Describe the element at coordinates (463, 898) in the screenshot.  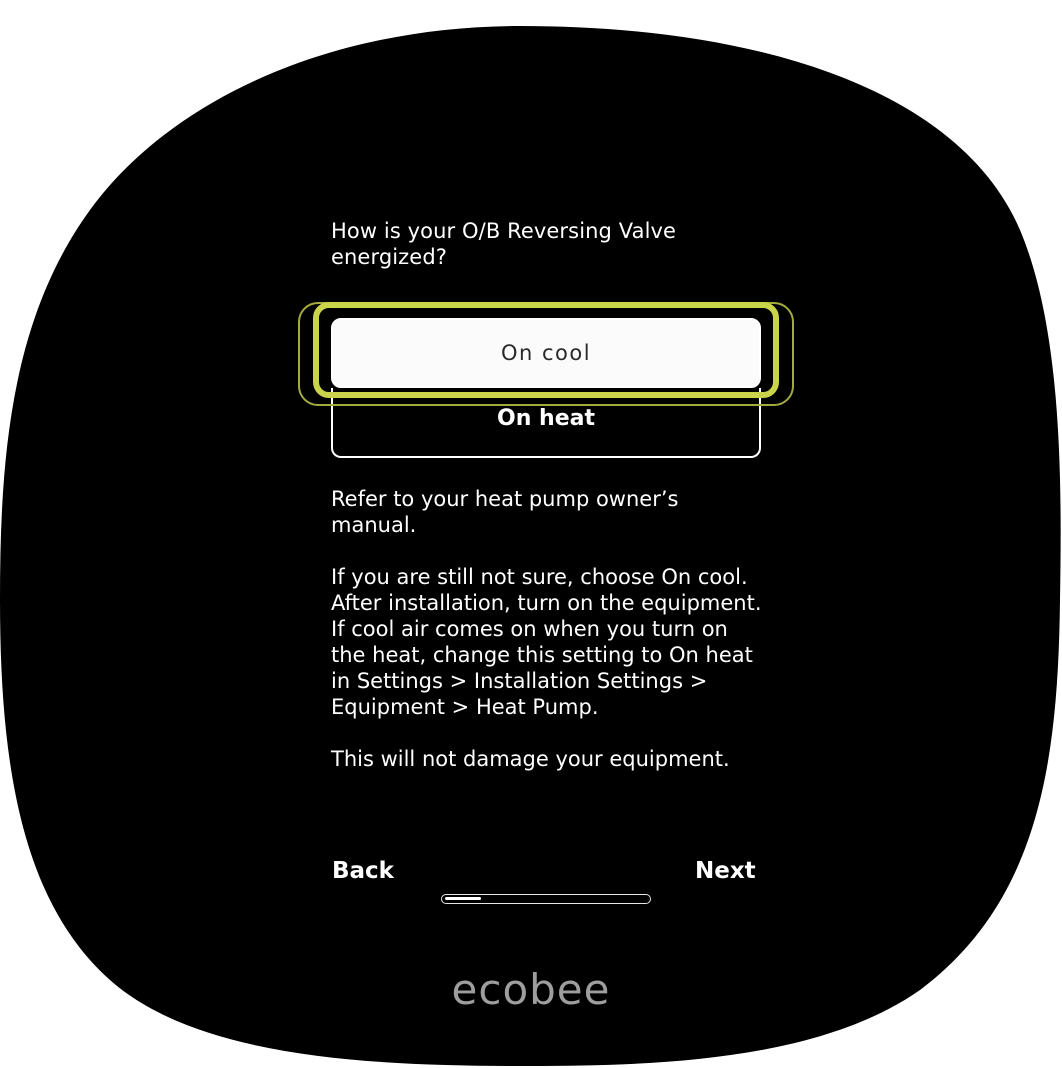
I see `setup-progress-fill` at that location.